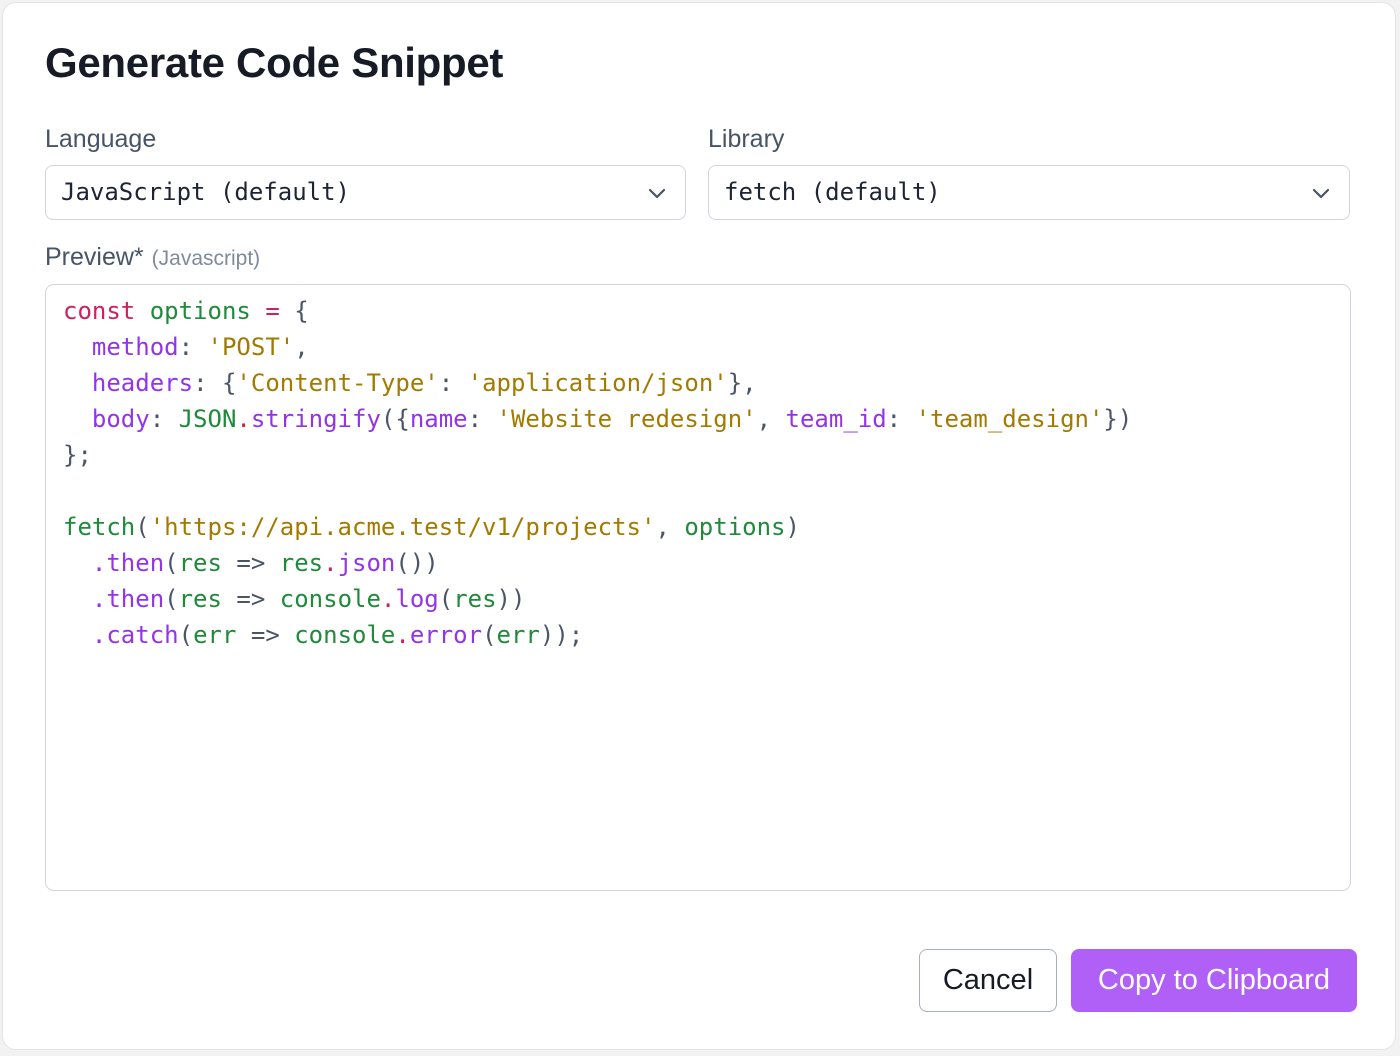 The height and width of the screenshot is (1056, 1400). Describe the element at coordinates (274, 62) in the screenshot. I see `dialog-title: Generate Code Snippet` at that location.